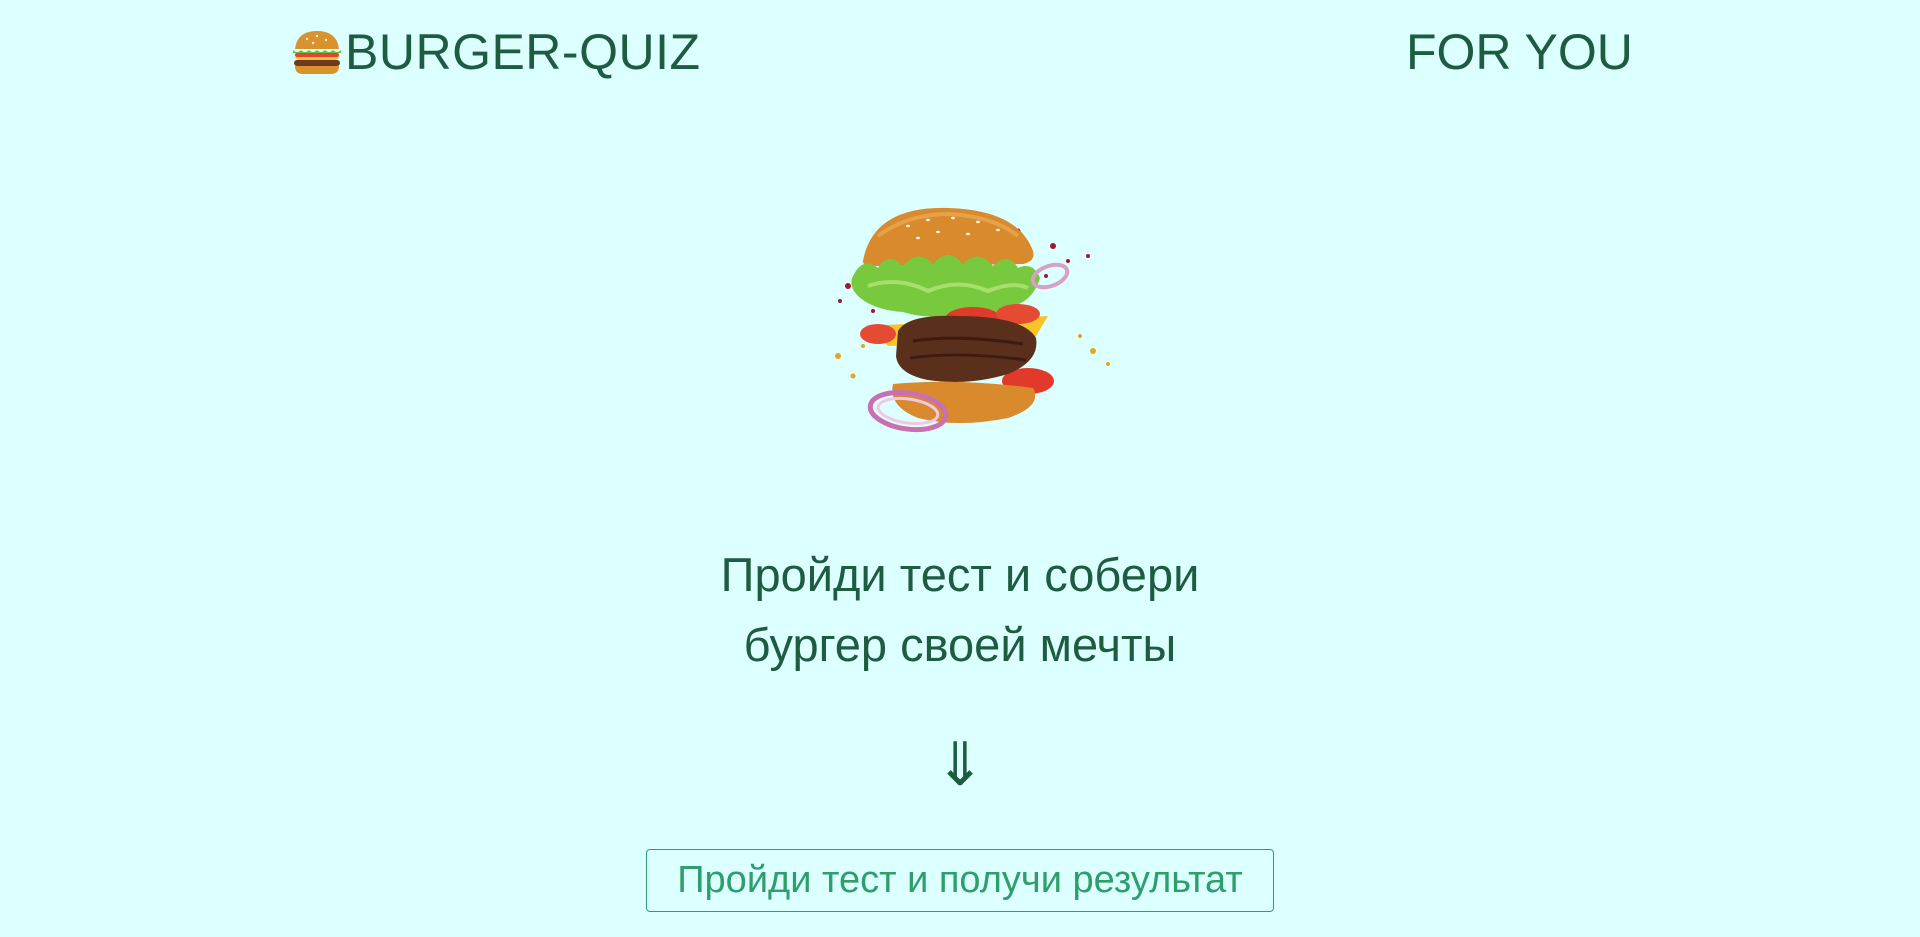 The width and height of the screenshot is (1920, 937). I want to click on down-arrow-icon: ⇓, so click(960, 764).